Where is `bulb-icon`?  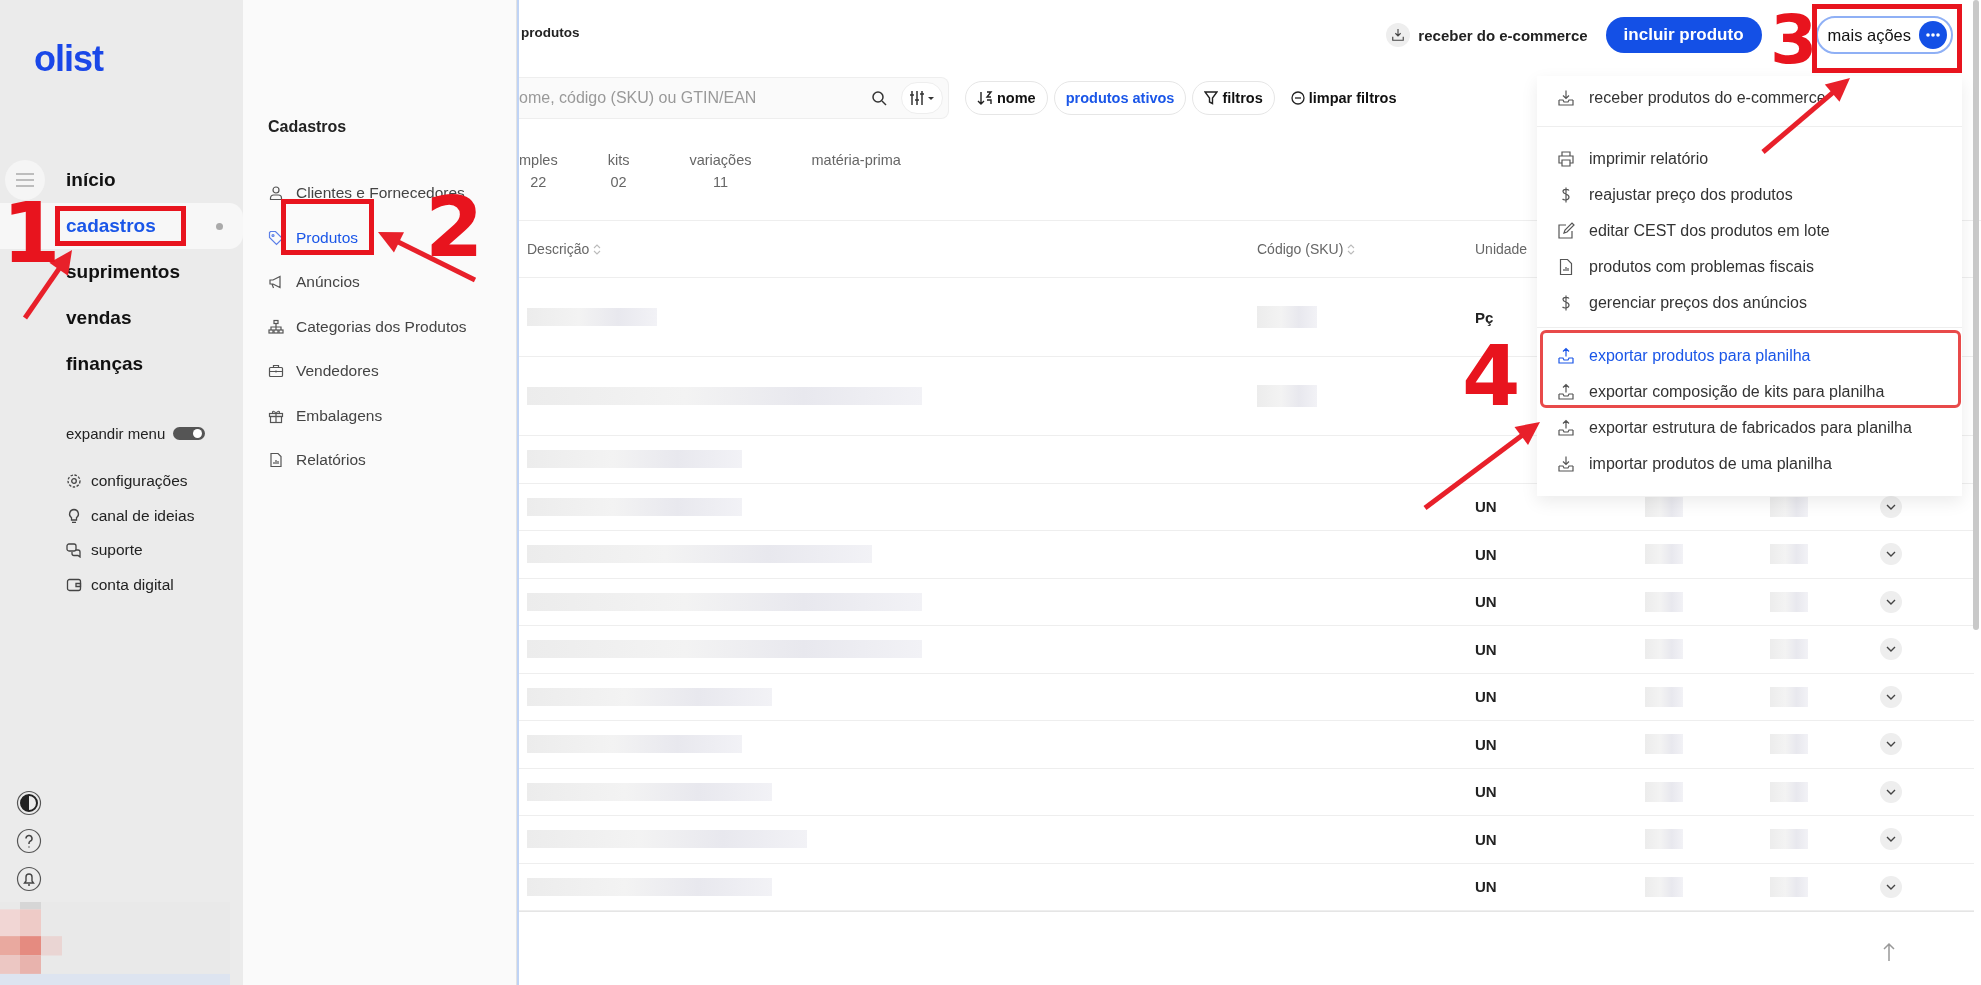 bulb-icon is located at coordinates (74, 515).